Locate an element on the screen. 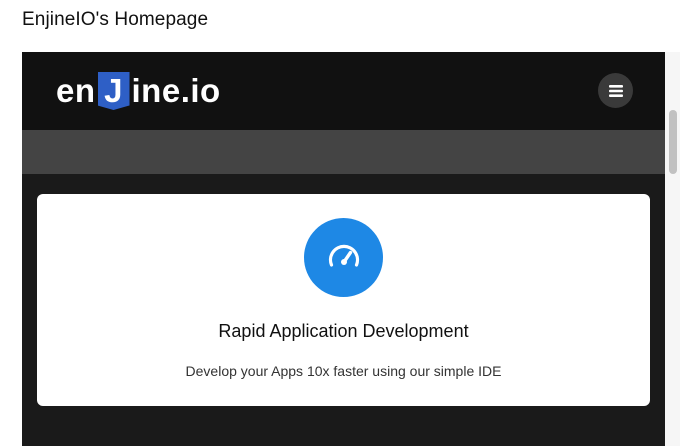 The image size is (687, 446). logo-text-suffix: ine.io is located at coordinates (176, 90).